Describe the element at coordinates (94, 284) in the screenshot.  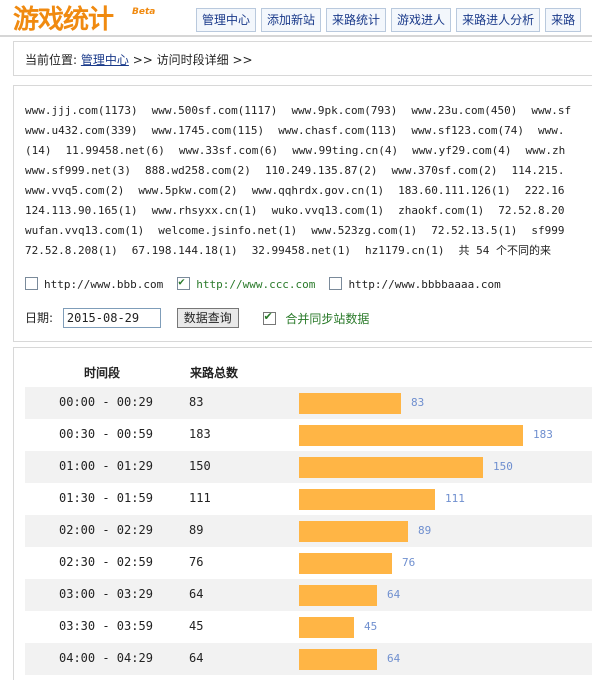
I see `site-filter: http://www.bbb.com` at that location.